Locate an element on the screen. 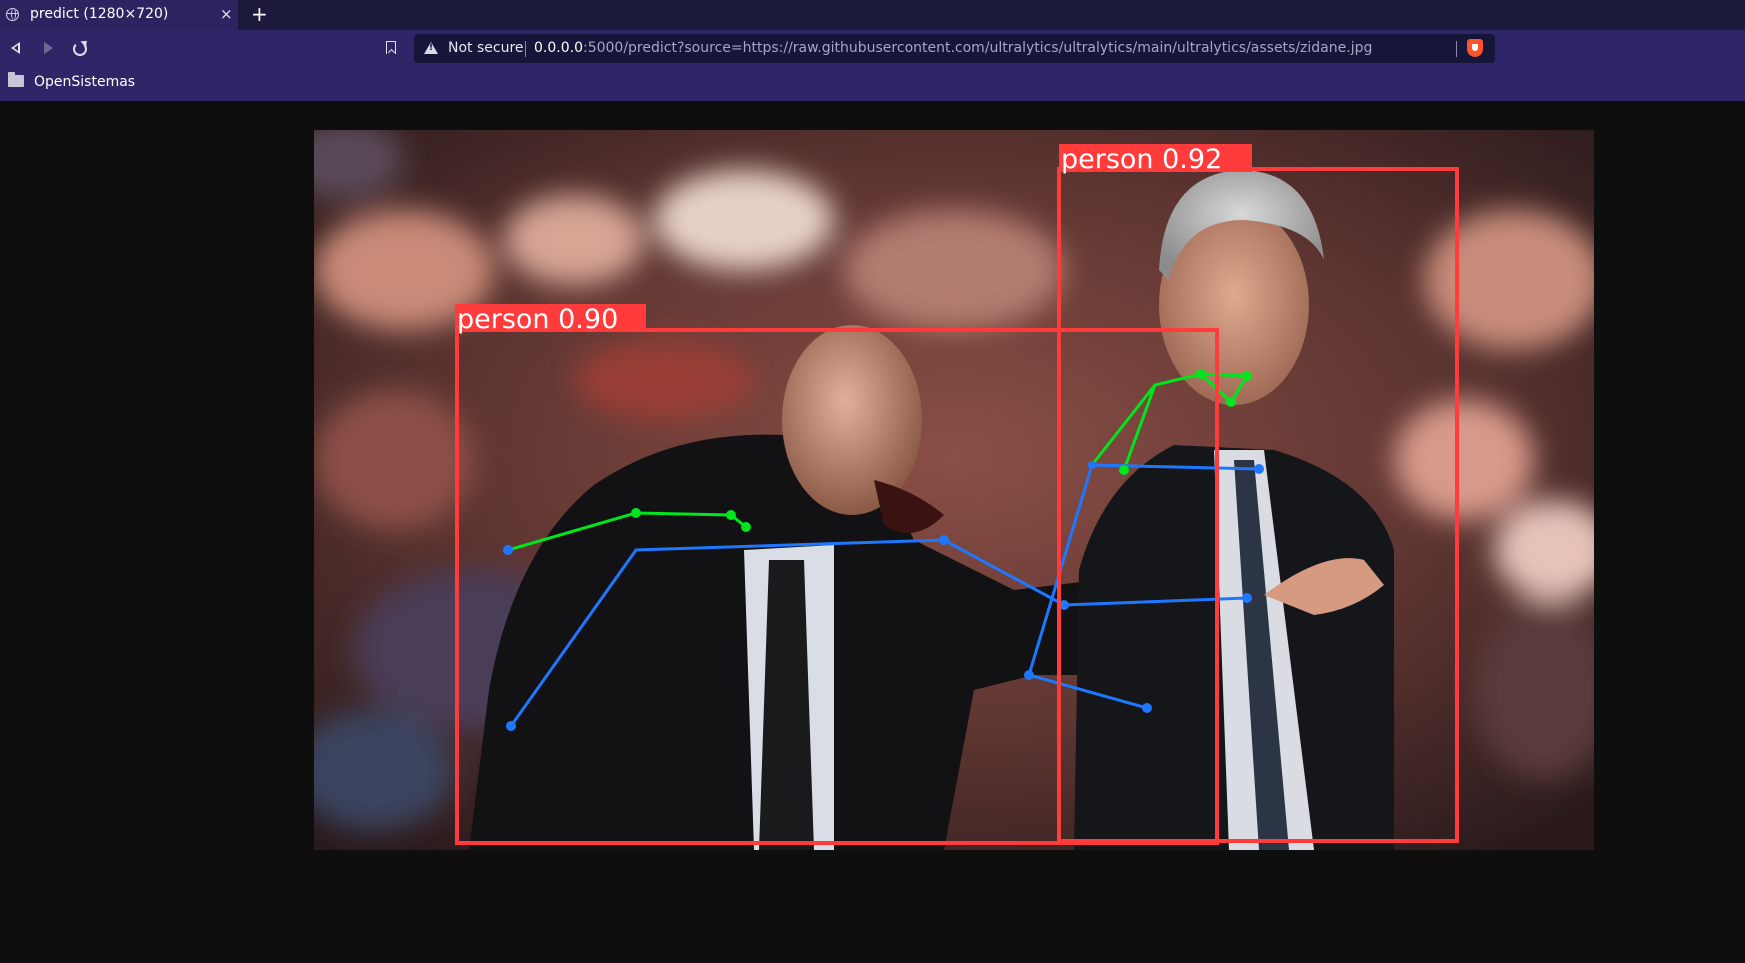 The image size is (1745, 963). folder-icon is located at coordinates (16, 79).